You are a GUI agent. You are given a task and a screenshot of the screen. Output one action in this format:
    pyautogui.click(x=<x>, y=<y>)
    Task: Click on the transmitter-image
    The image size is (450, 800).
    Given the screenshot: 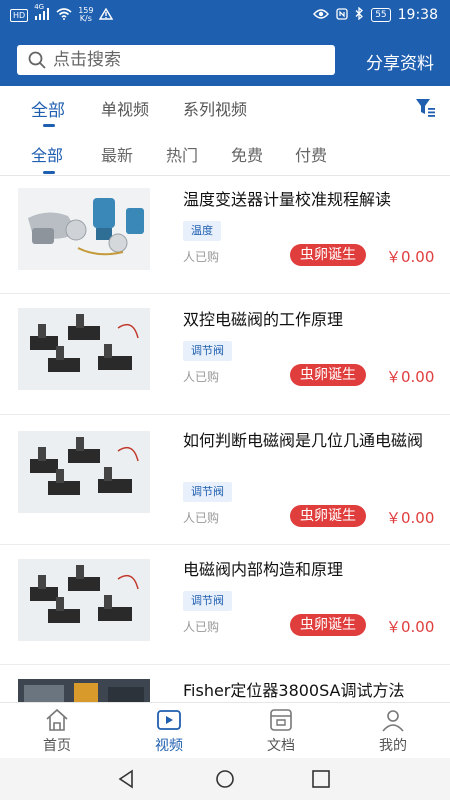 What is the action you would take?
    pyautogui.click(x=84, y=229)
    